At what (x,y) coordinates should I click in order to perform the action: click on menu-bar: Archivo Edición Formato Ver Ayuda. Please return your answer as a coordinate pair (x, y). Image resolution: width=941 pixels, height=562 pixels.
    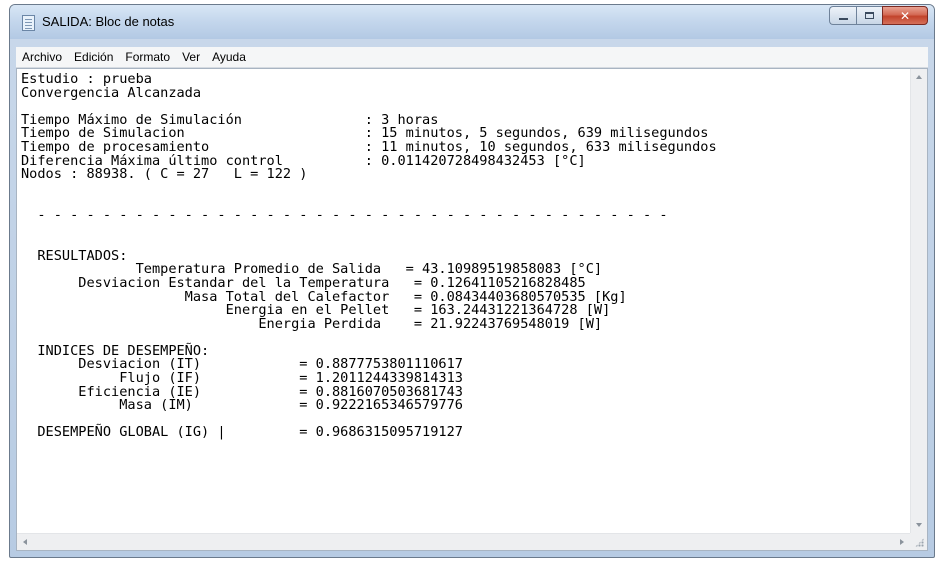
    Looking at the image, I should click on (472, 57).